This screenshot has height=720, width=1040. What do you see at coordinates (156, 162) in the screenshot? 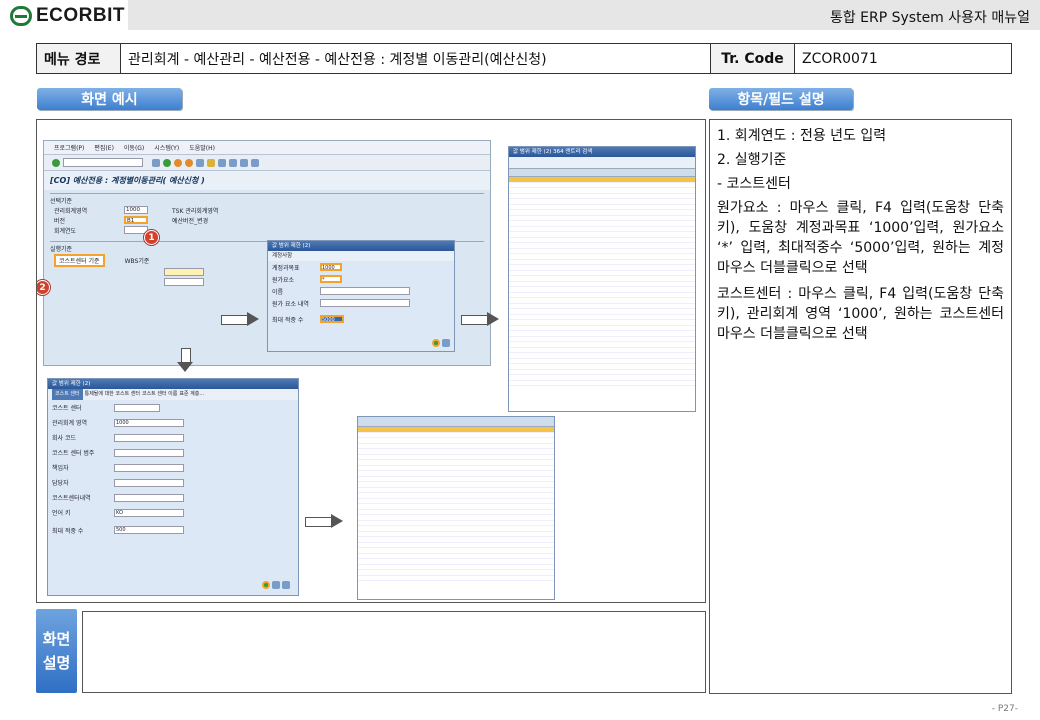
I see `save-icon` at bounding box center [156, 162].